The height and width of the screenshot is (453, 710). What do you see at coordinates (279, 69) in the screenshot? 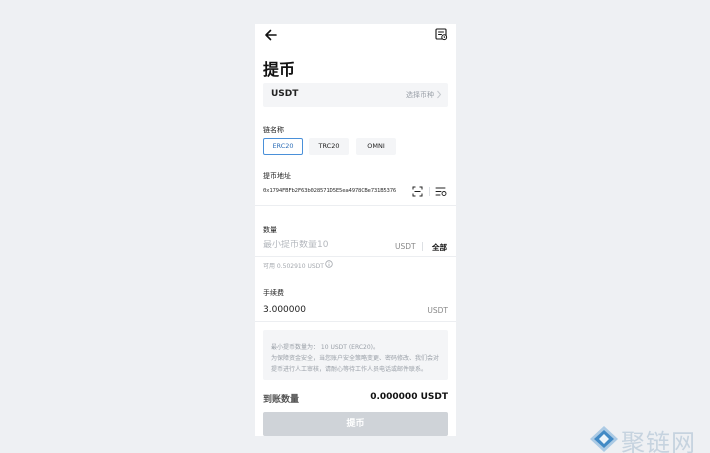
I see `page-title: 提币` at bounding box center [279, 69].